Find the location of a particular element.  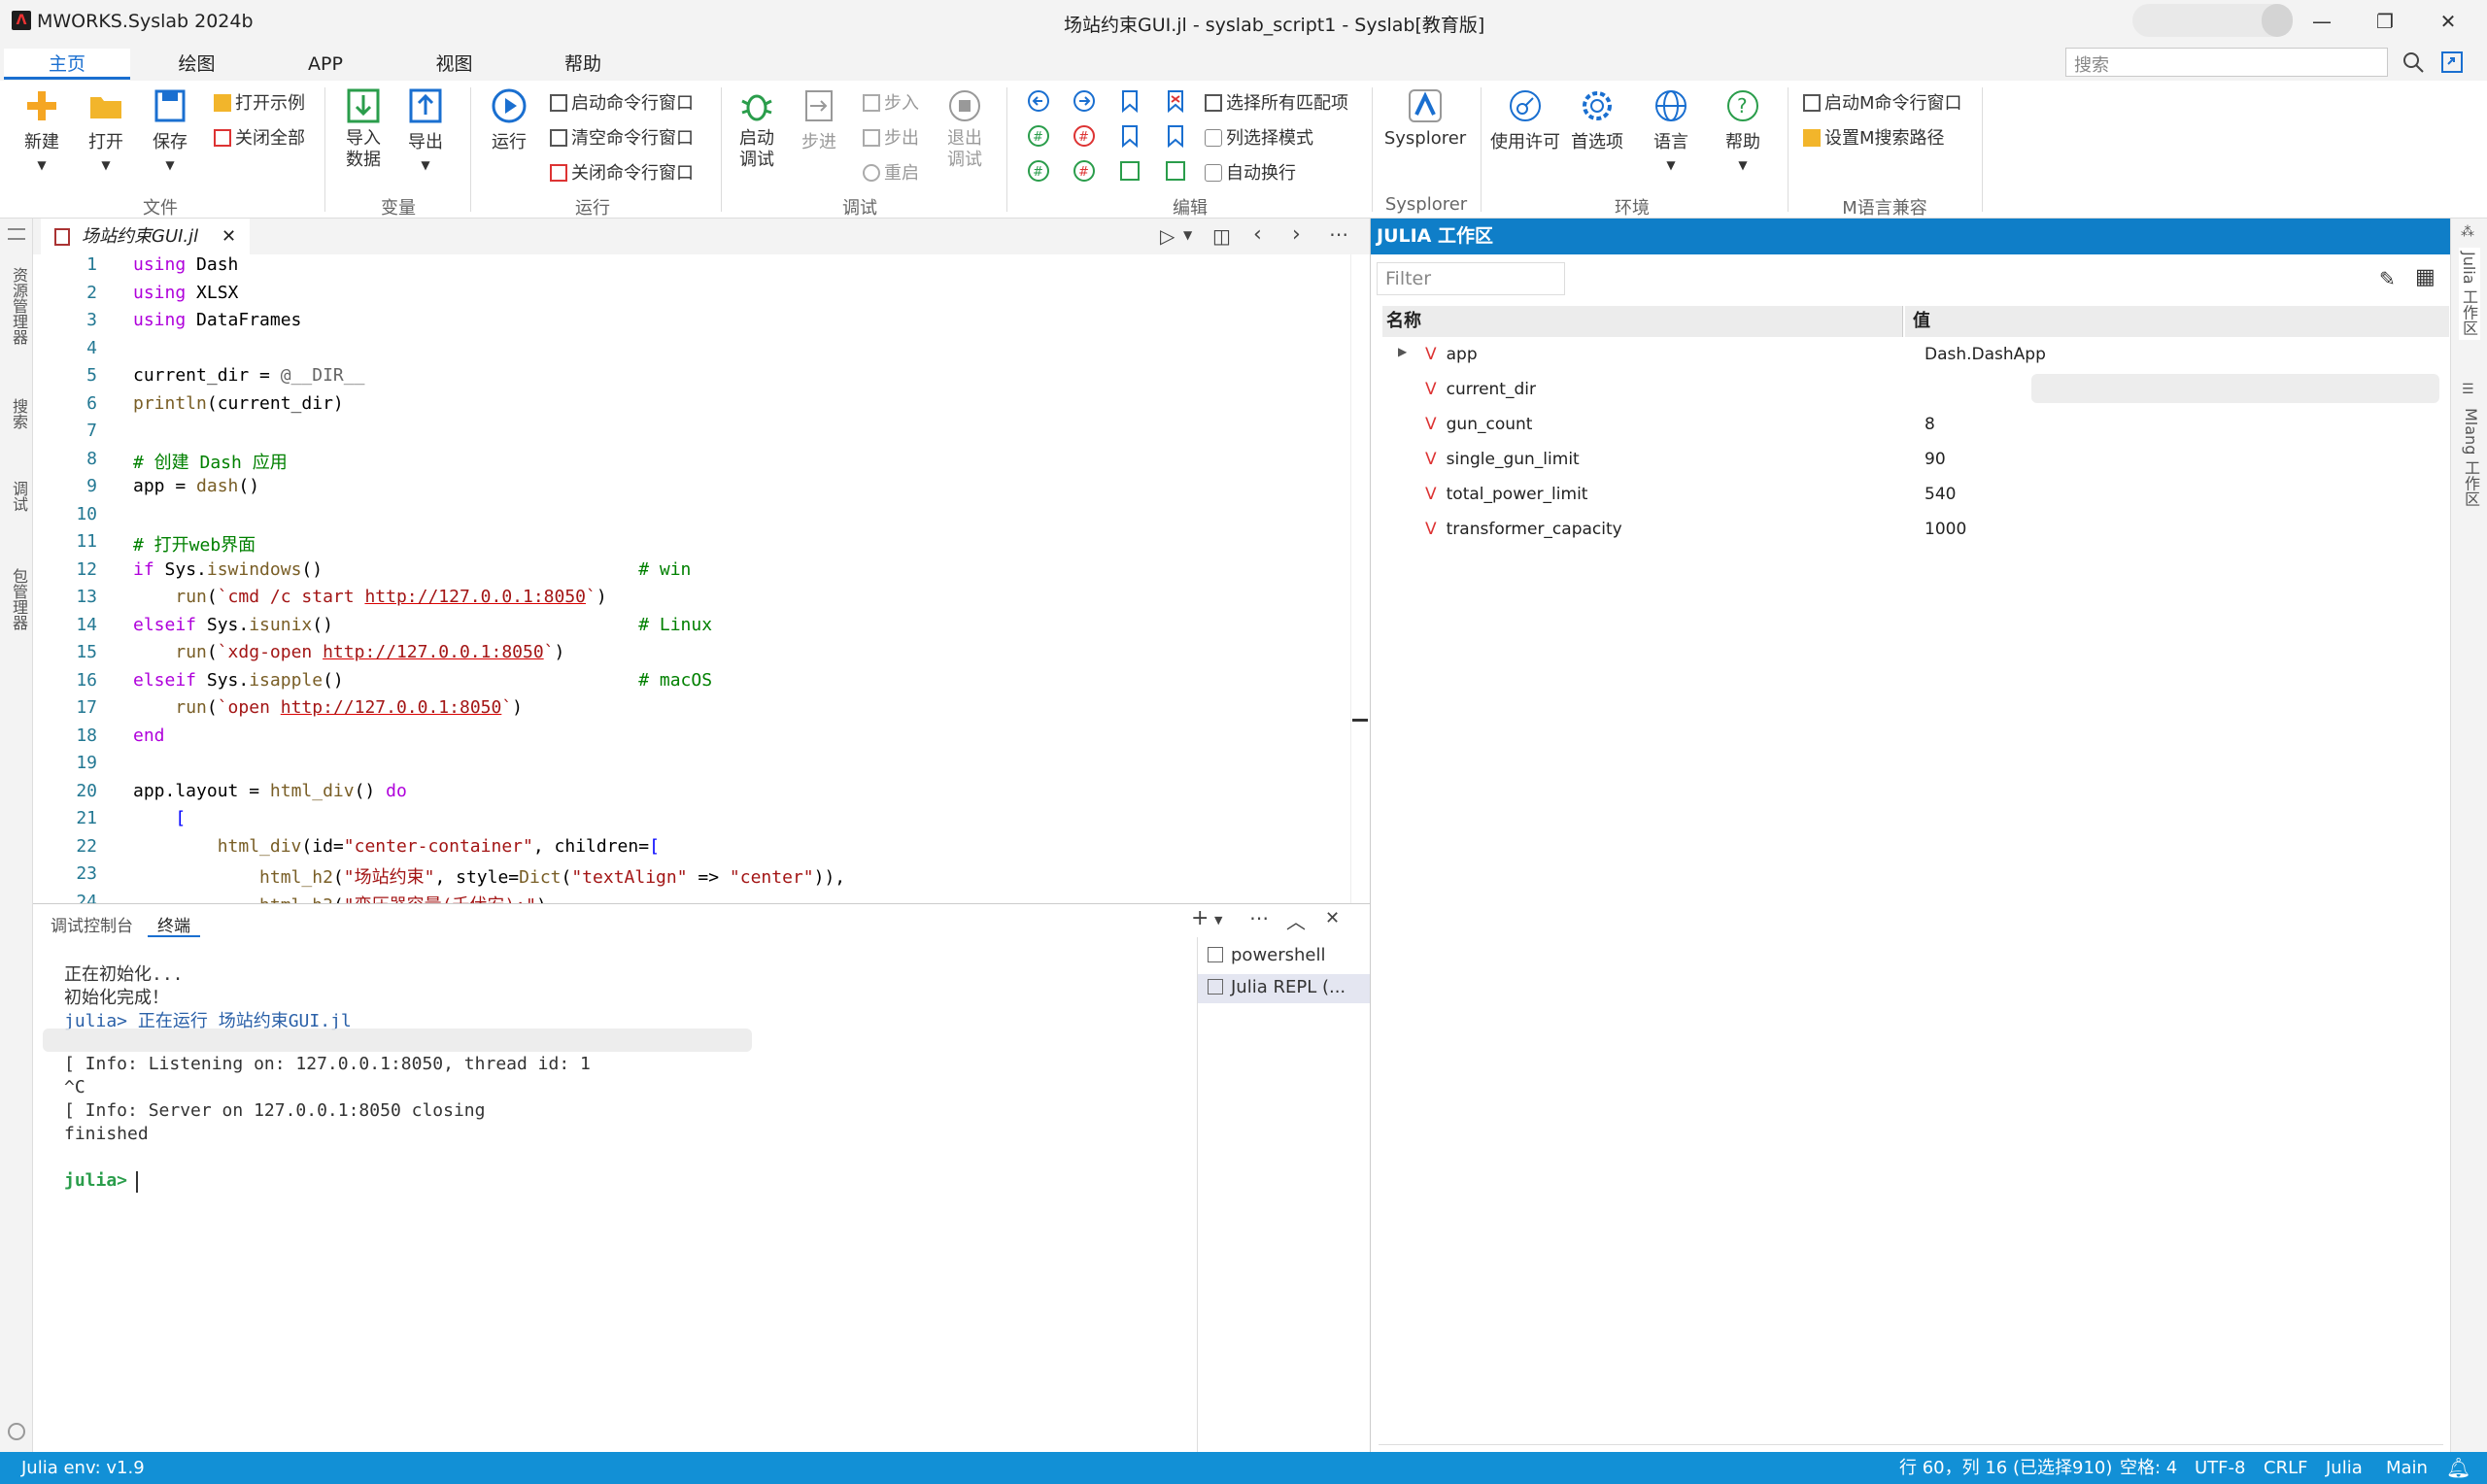

column-mode-checkbox: 列选择模式 is located at coordinates (1259, 137).